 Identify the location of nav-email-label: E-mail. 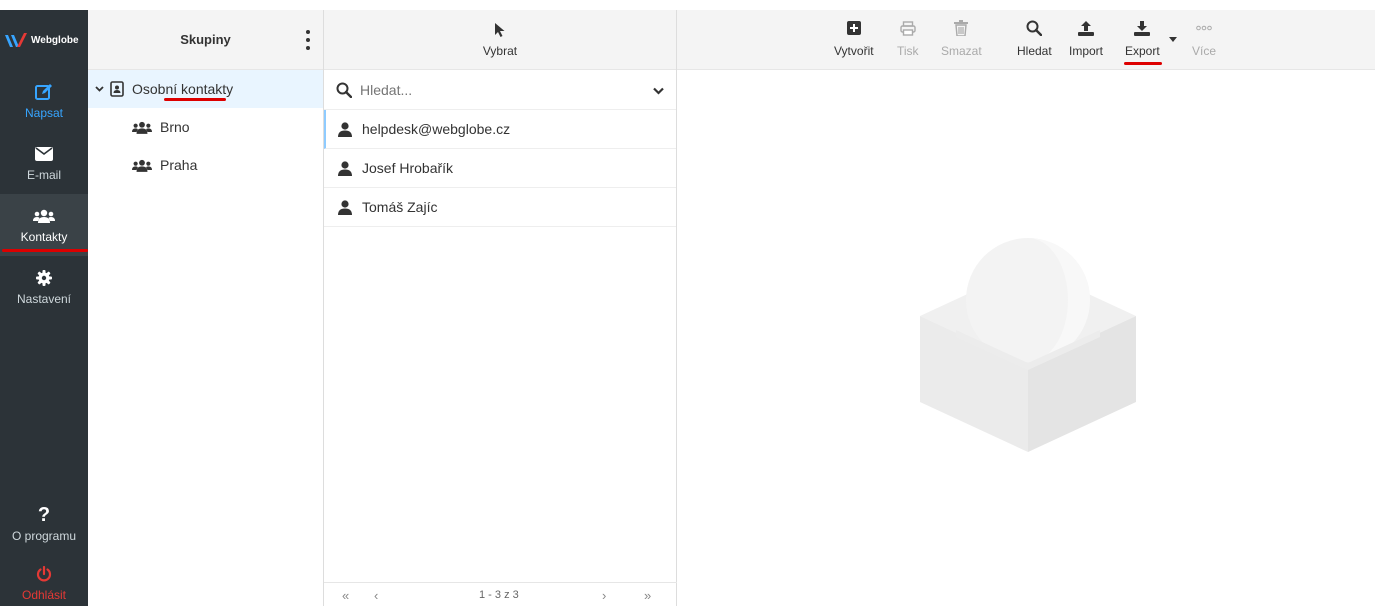
(43, 175).